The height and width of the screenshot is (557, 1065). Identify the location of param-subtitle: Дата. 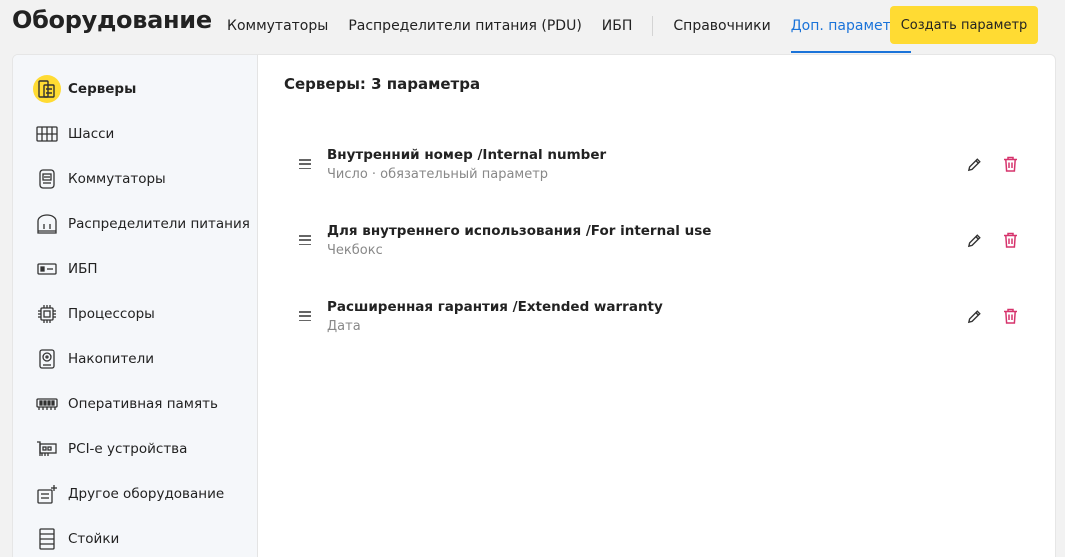
(344, 326).